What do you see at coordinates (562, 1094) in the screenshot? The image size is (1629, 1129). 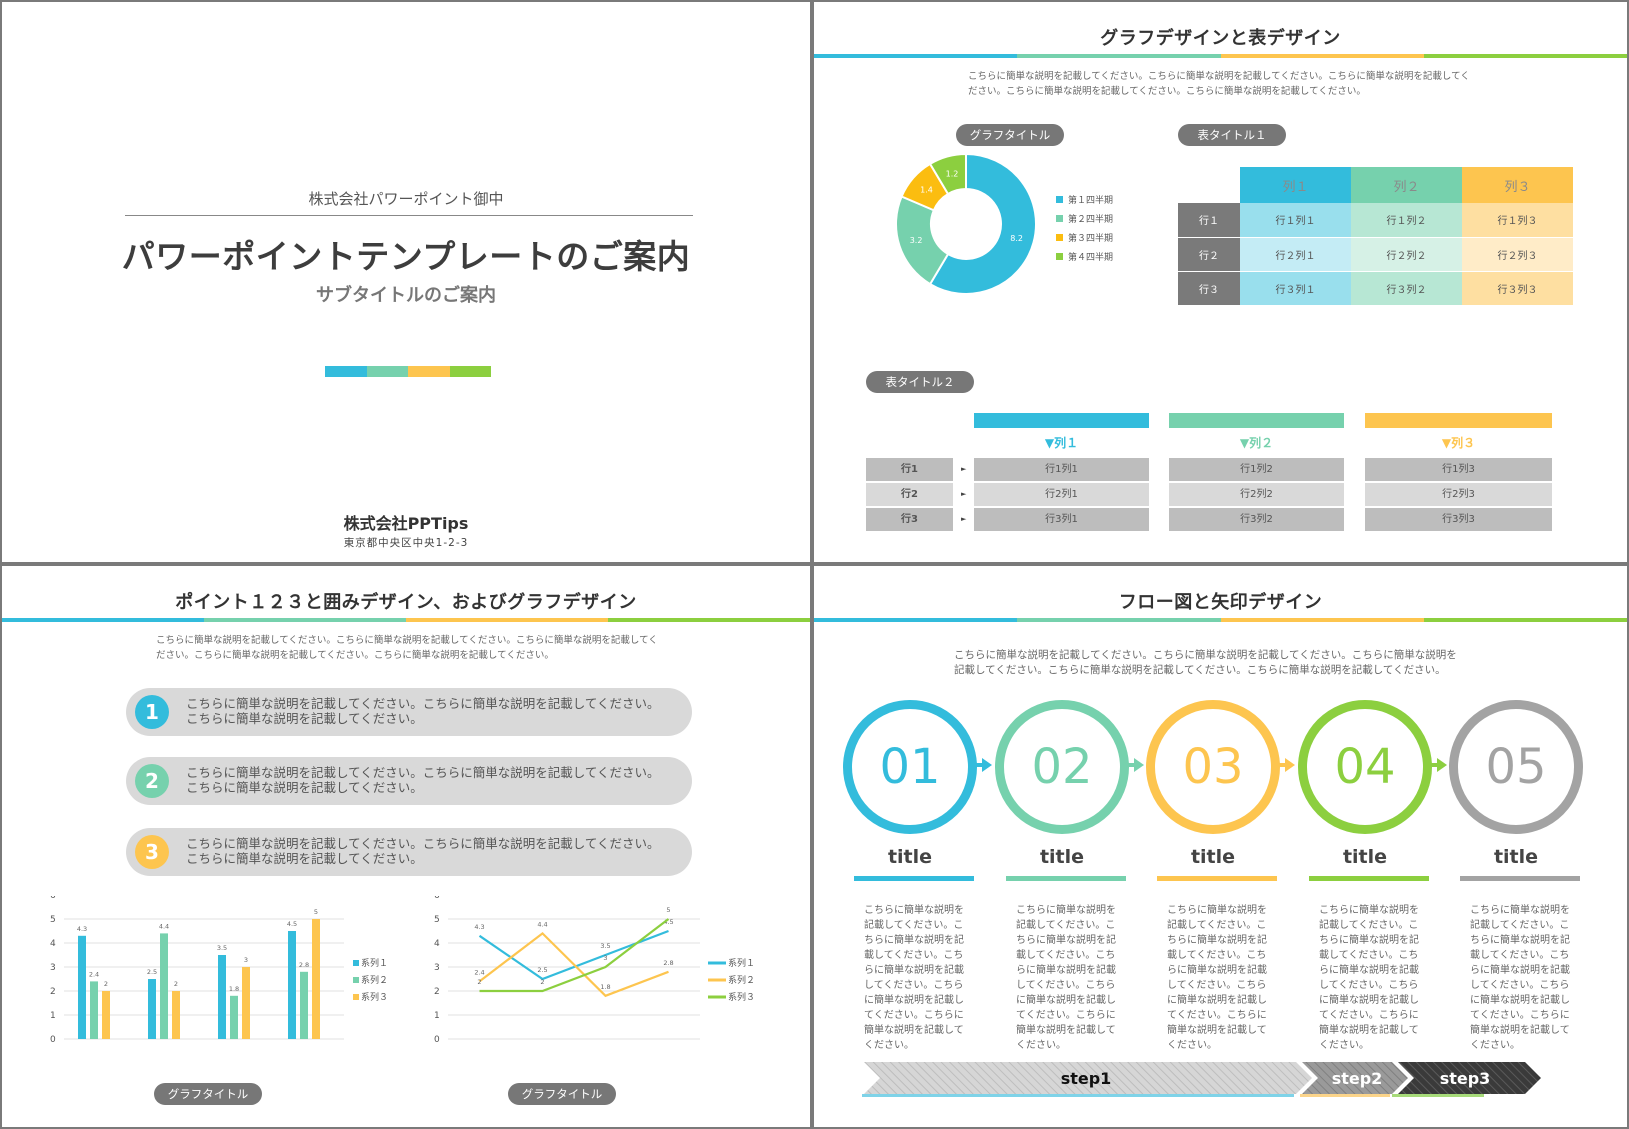 I see `line-chart-title-pill: グラフタイトル` at bounding box center [562, 1094].